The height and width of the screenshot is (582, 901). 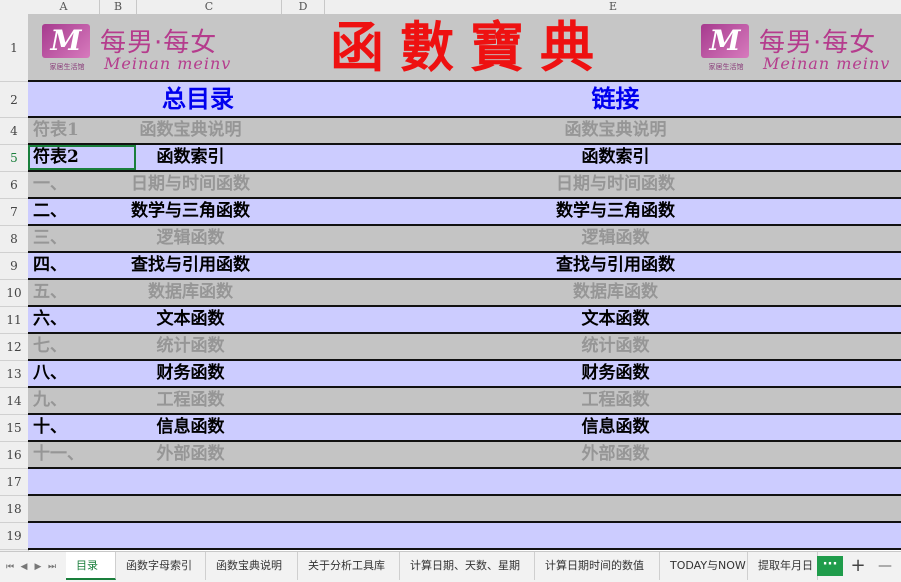 I want to click on row-header: 18, so click(x=14, y=509).